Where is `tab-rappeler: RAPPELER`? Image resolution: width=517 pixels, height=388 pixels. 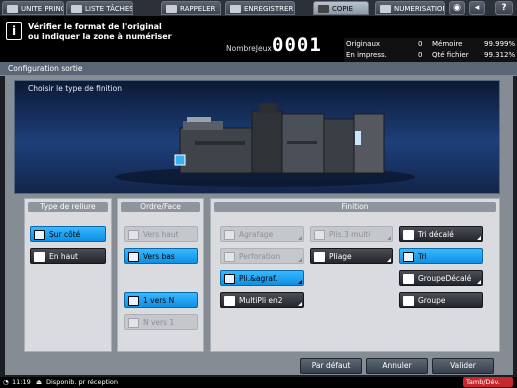
tab-rappeler: RAPPELER is located at coordinates (191, 8).